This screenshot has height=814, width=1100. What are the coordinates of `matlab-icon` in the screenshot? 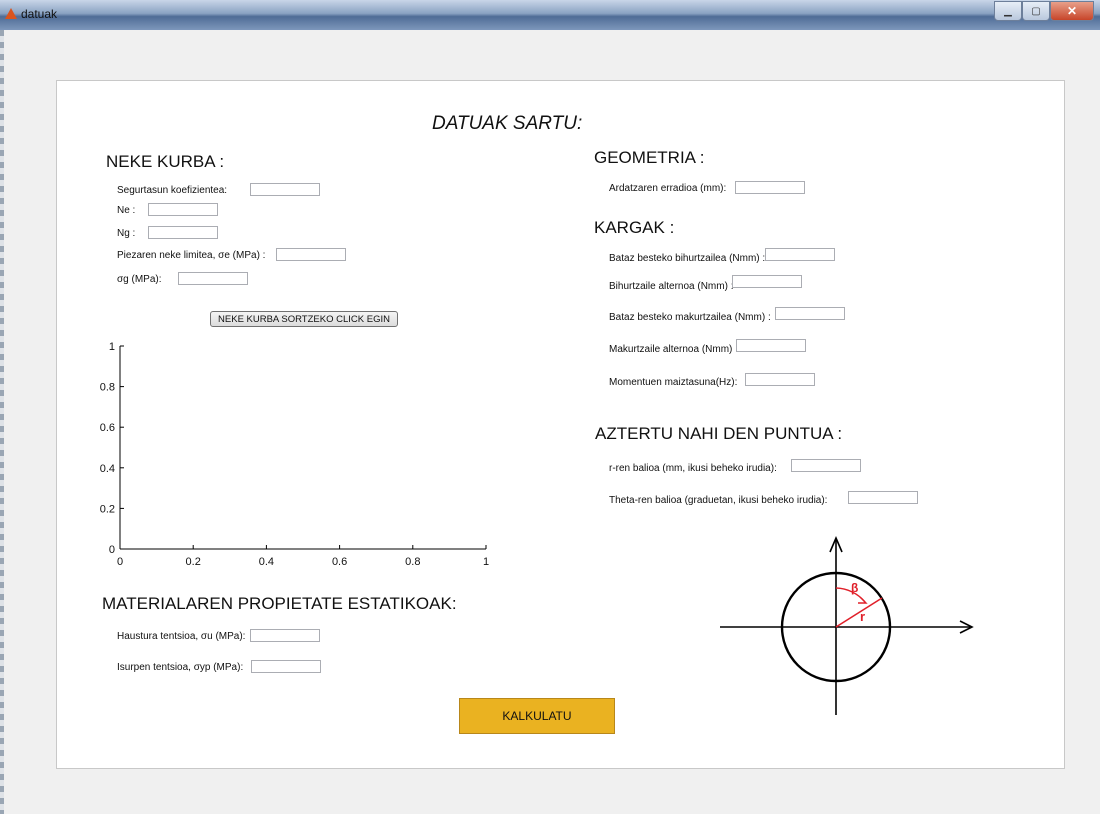 It's located at (11, 13).